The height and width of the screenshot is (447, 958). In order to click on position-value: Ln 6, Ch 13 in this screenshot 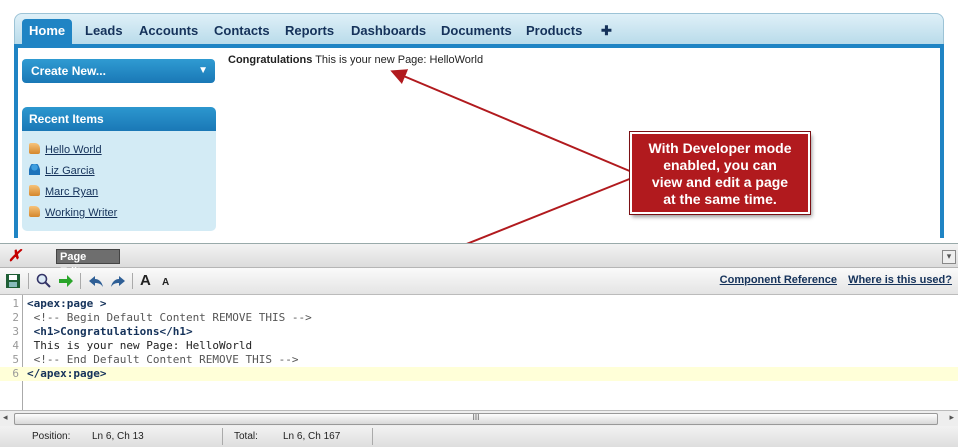, I will do `click(118, 436)`.